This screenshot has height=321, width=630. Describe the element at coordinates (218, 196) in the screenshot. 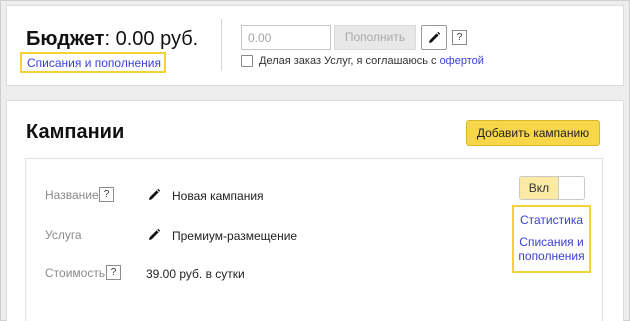

I see `campaign-name-value: Новая кампания` at that location.